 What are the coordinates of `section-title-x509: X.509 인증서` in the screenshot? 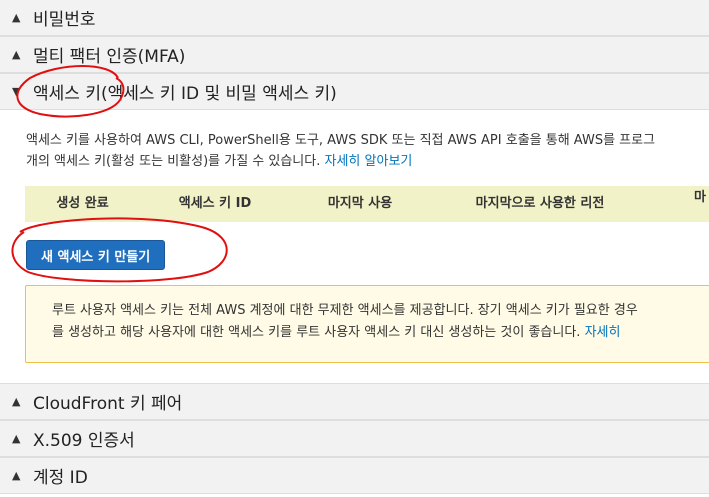 It's located at (84, 441).